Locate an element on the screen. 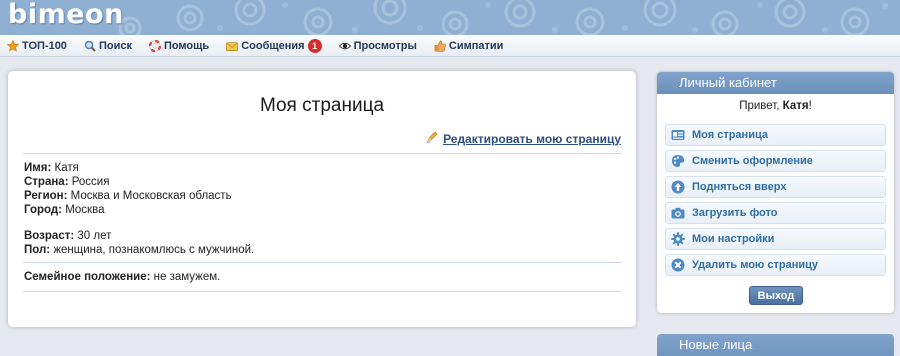 The image size is (900, 356). marital-label: Семейное положение: is located at coordinates (87, 277).